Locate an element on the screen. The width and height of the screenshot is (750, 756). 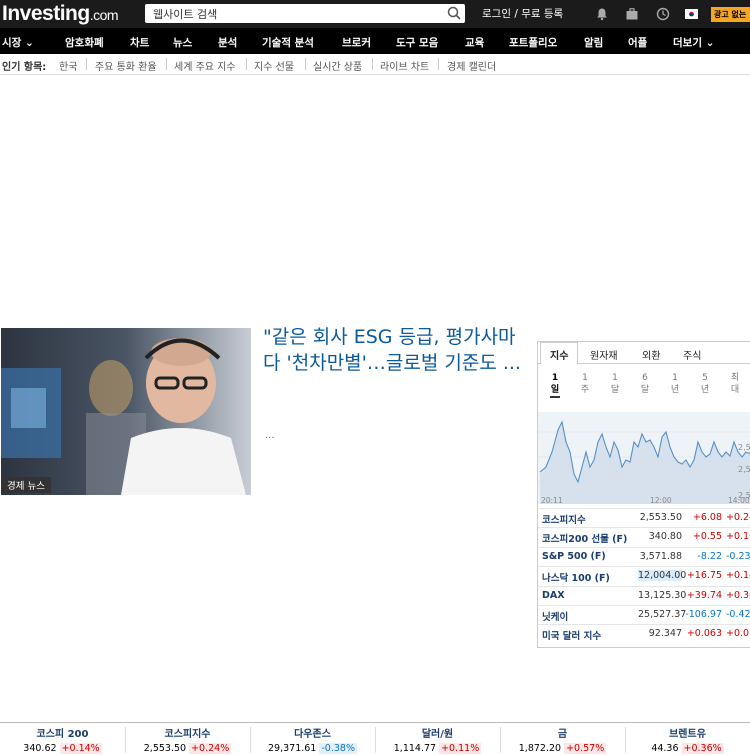
nav-item-crypto: 암호화폐 is located at coordinates (84, 42).